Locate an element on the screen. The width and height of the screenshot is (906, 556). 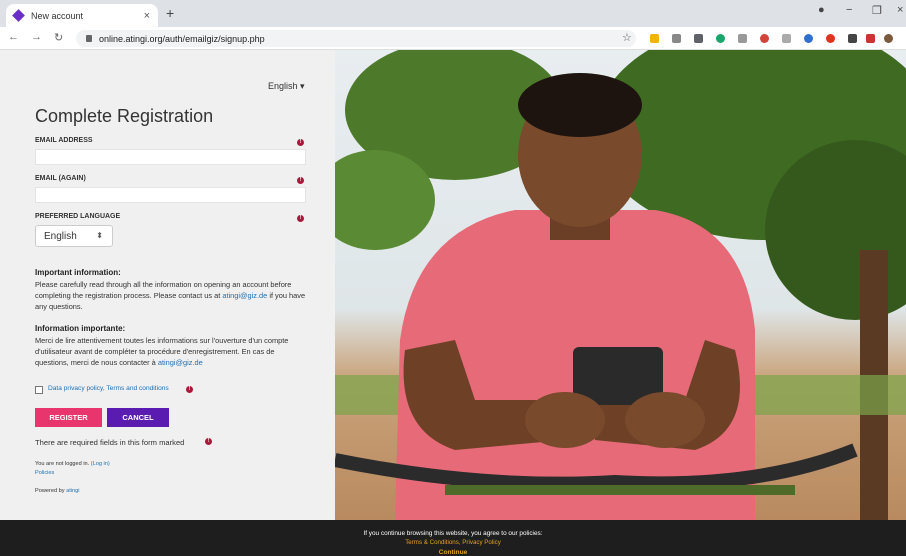
cookie-continue-button: Continue is located at coordinates (453, 552).